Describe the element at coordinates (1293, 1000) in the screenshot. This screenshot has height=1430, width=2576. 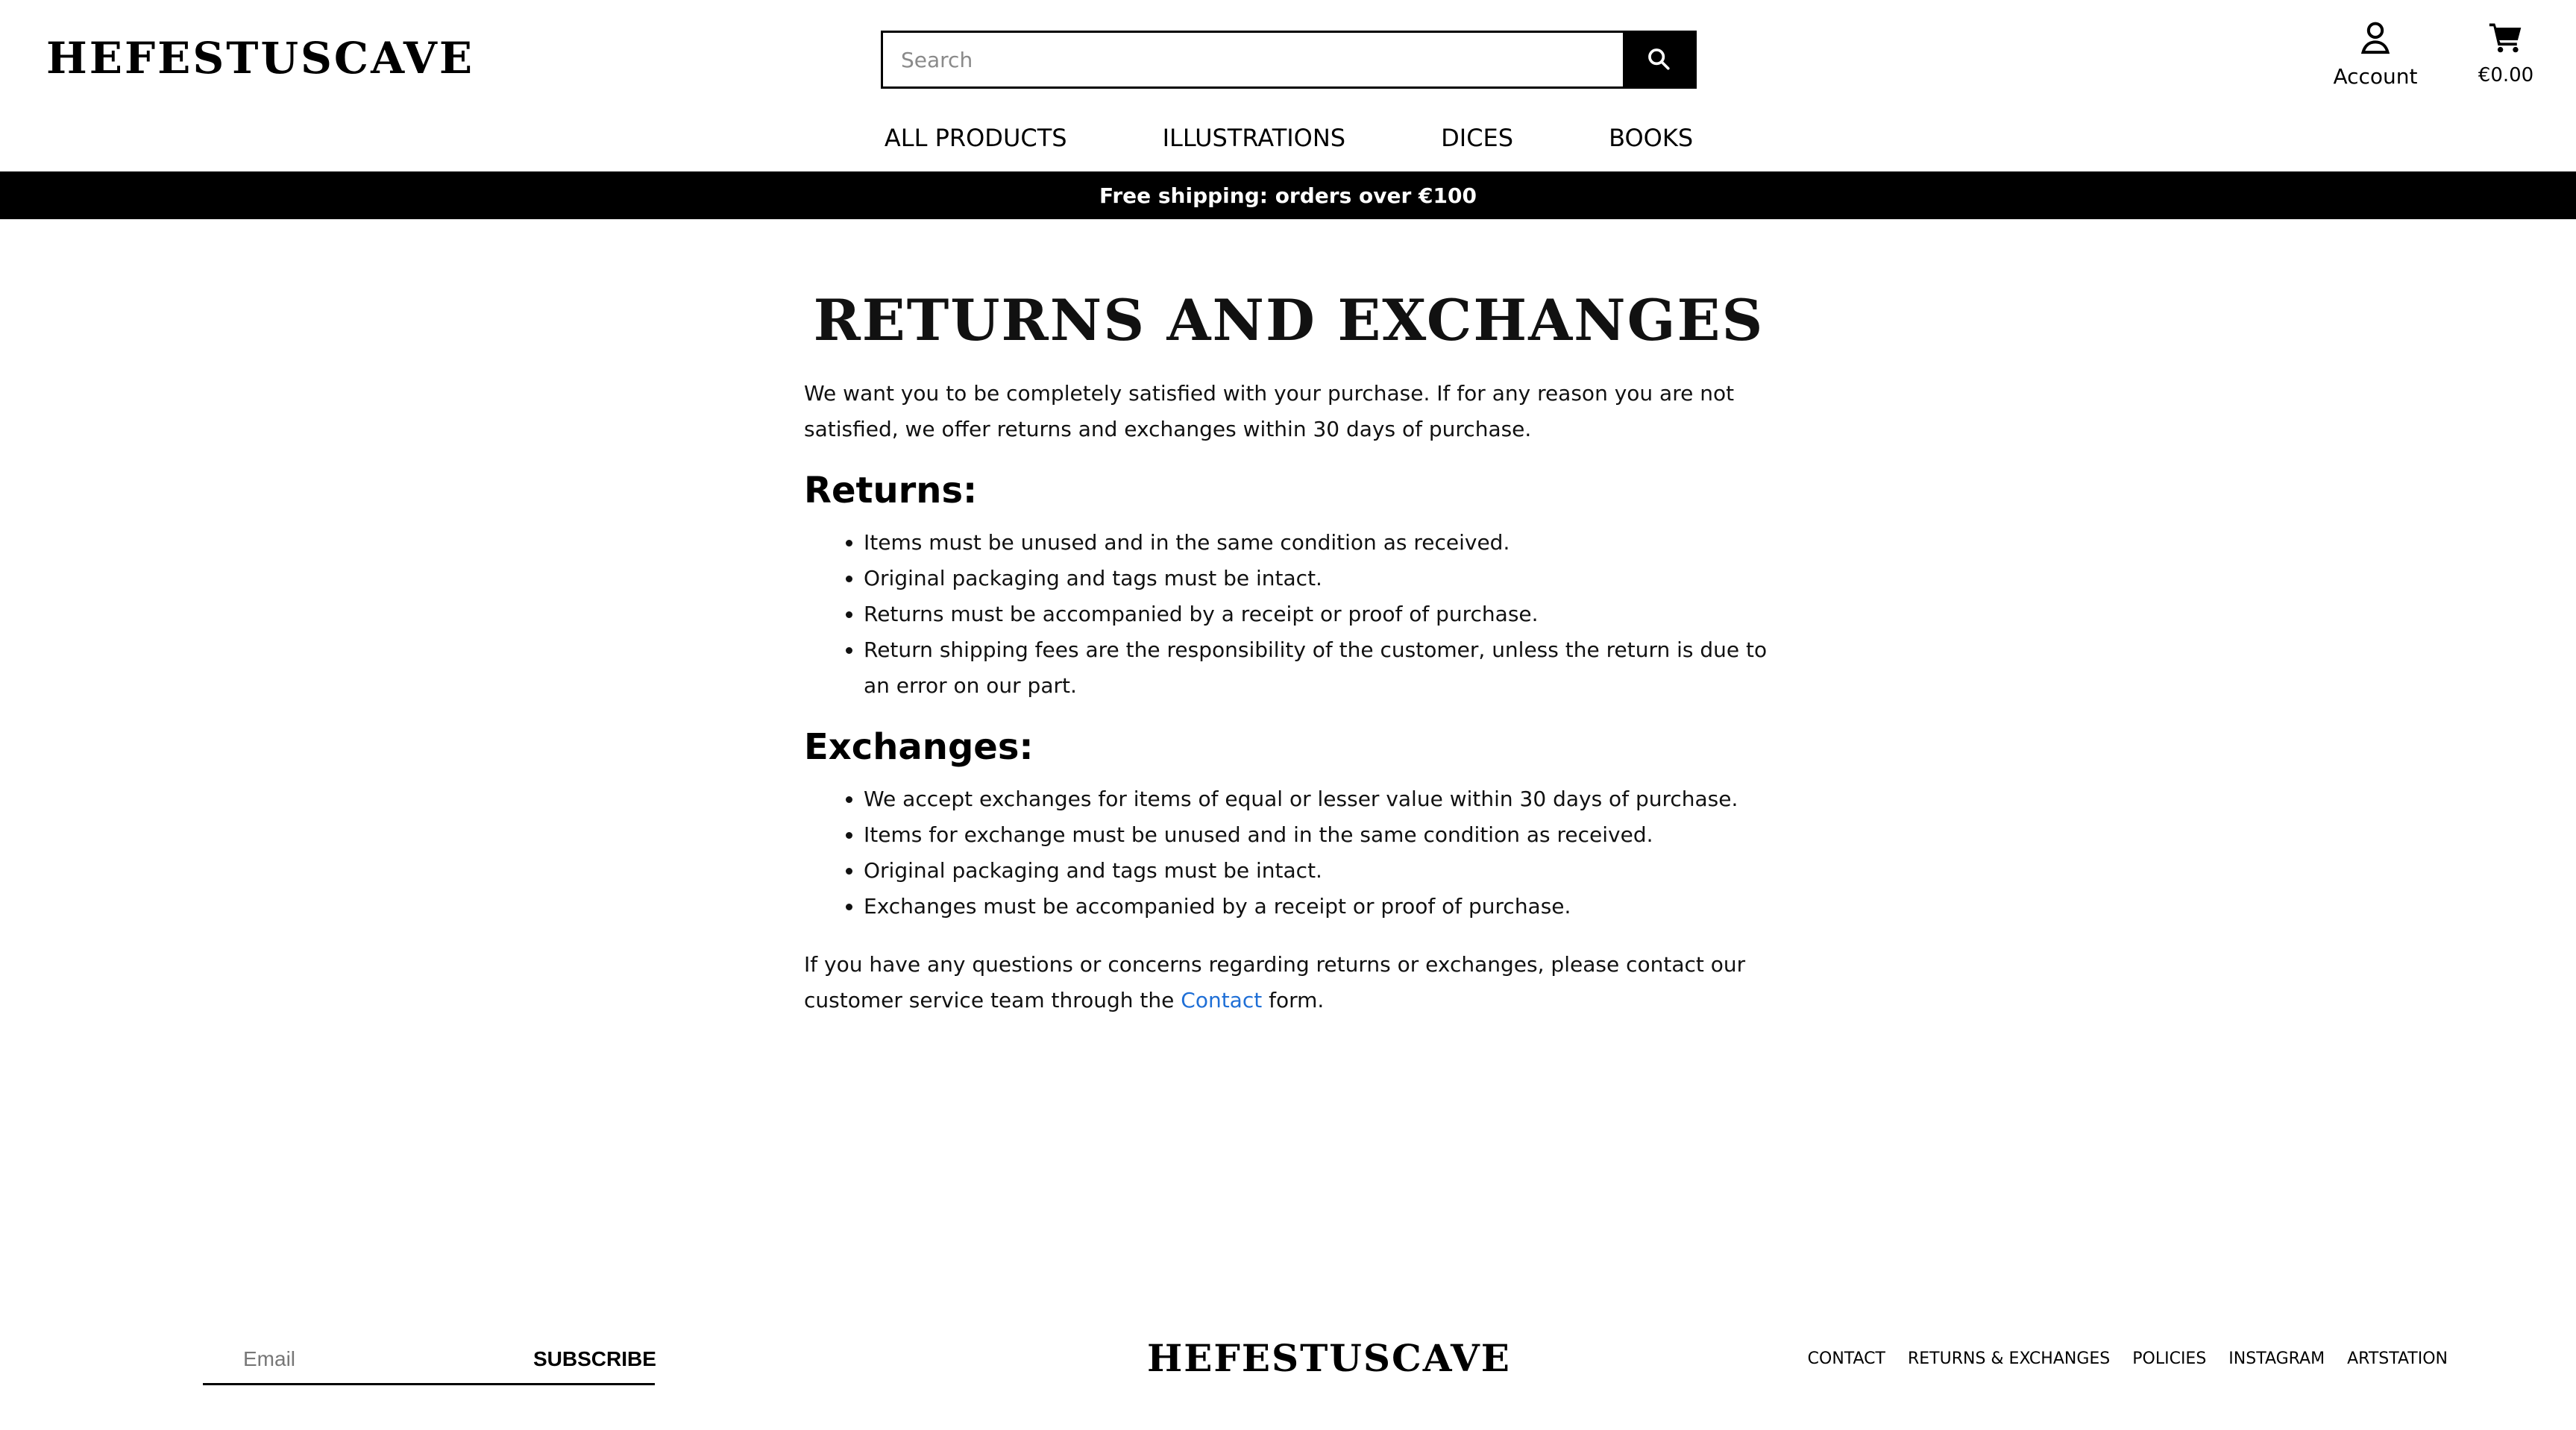
I see `contact-paragraph-suffix: form.` at that location.